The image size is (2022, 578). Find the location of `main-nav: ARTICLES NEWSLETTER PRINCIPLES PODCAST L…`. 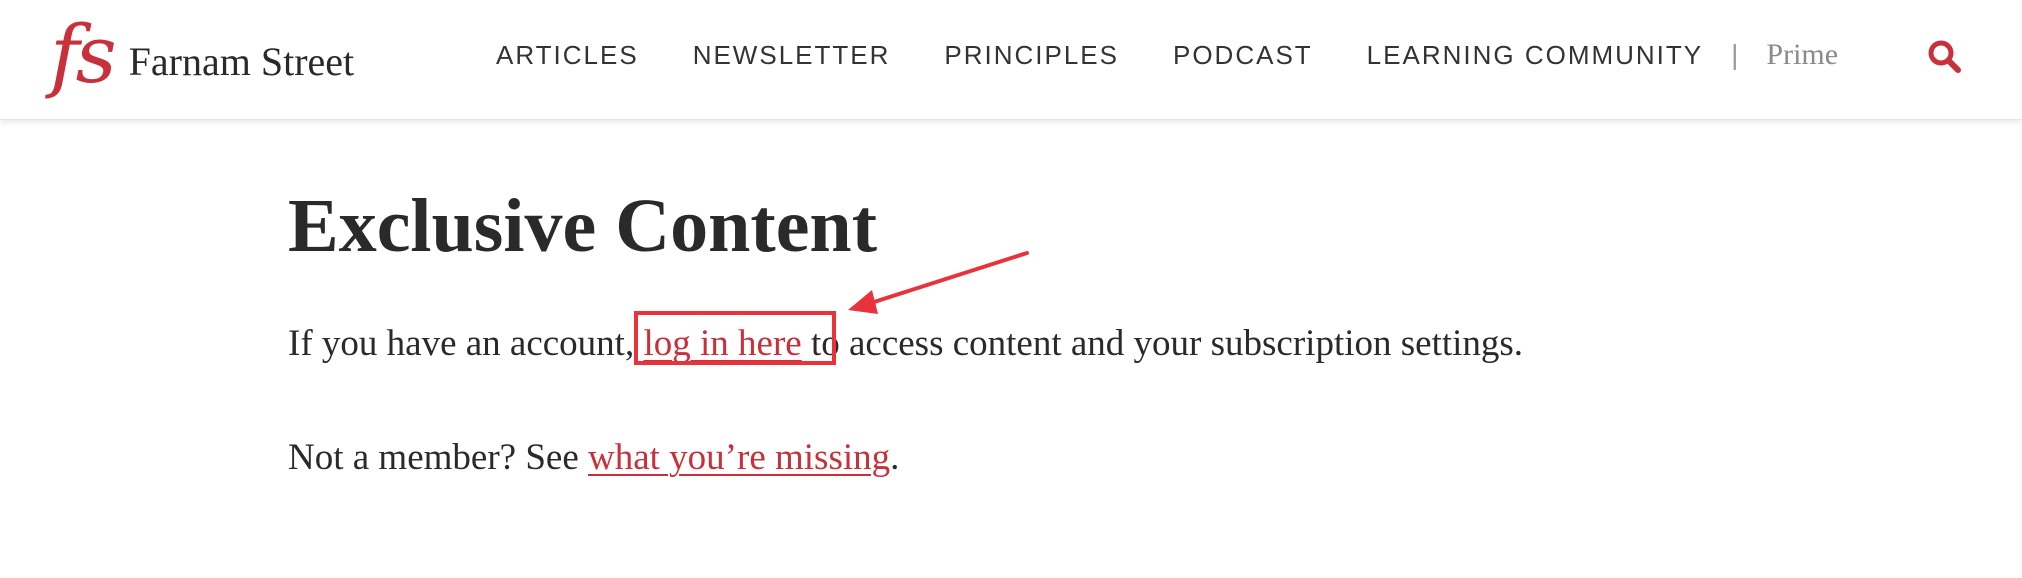

main-nav: ARTICLES NEWSLETTER PRINCIPLES PODCAST L… is located at coordinates (1167, 55).